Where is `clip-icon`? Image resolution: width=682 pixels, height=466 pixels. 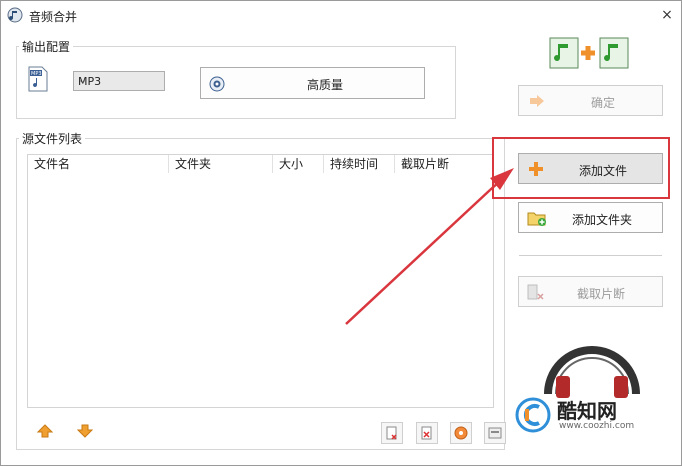
clip-icon is located at coordinates (536, 293).